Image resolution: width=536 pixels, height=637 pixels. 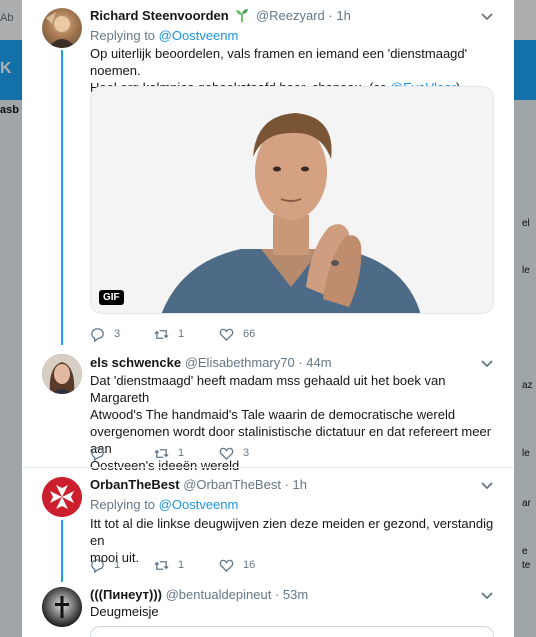 I want to click on tweet-text-line: Deugmeisje, so click(x=124, y=611).